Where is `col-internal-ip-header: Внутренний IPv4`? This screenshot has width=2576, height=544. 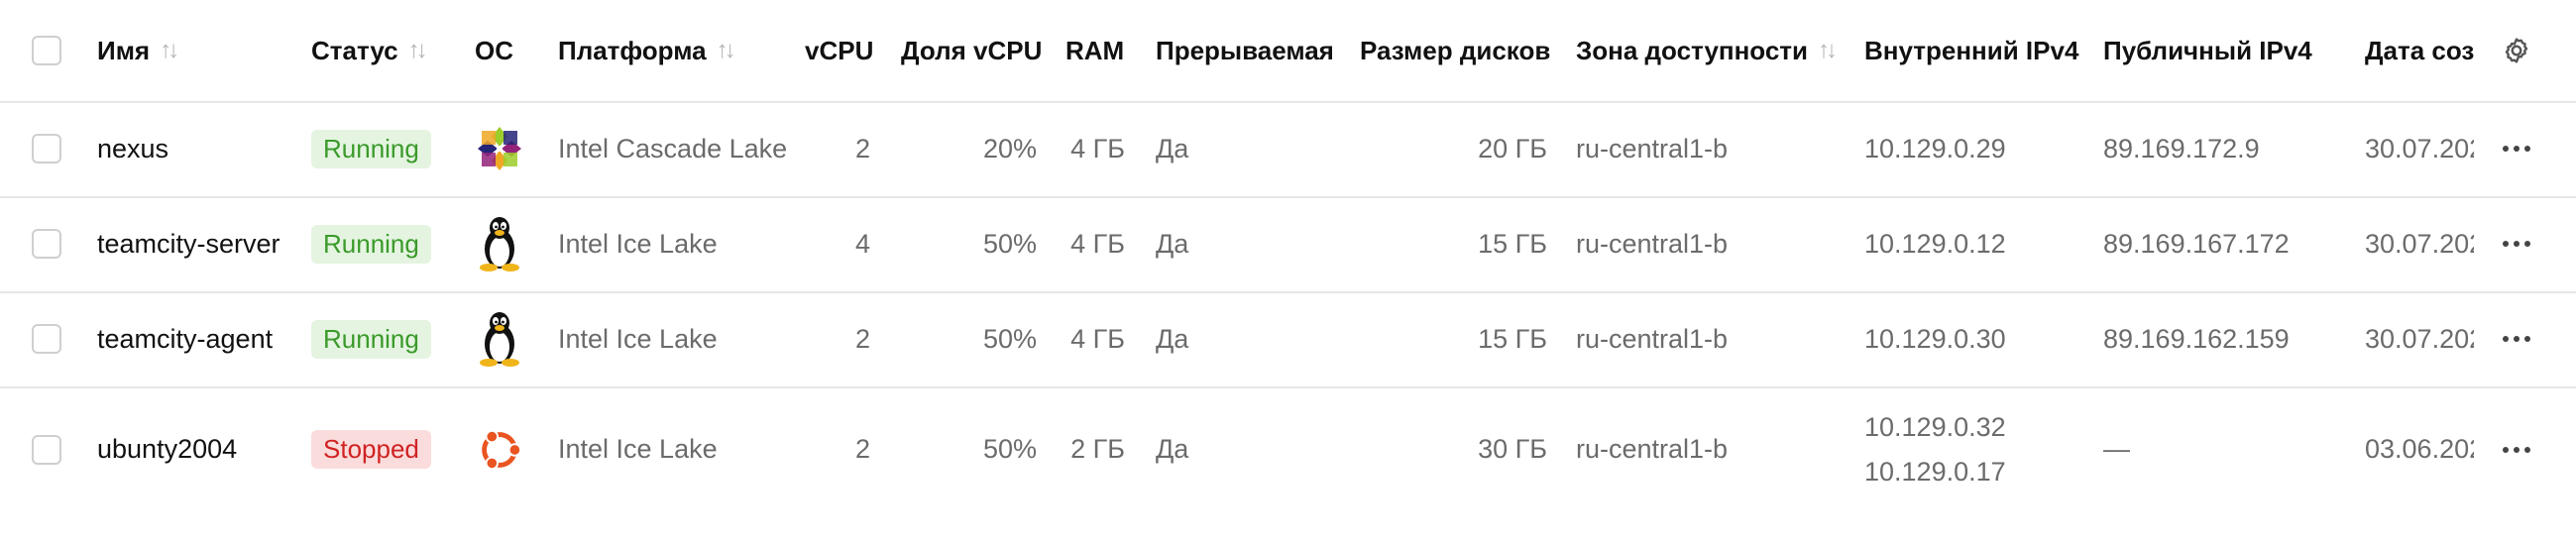 col-internal-ip-header: Внутренний IPv4 is located at coordinates (1971, 51).